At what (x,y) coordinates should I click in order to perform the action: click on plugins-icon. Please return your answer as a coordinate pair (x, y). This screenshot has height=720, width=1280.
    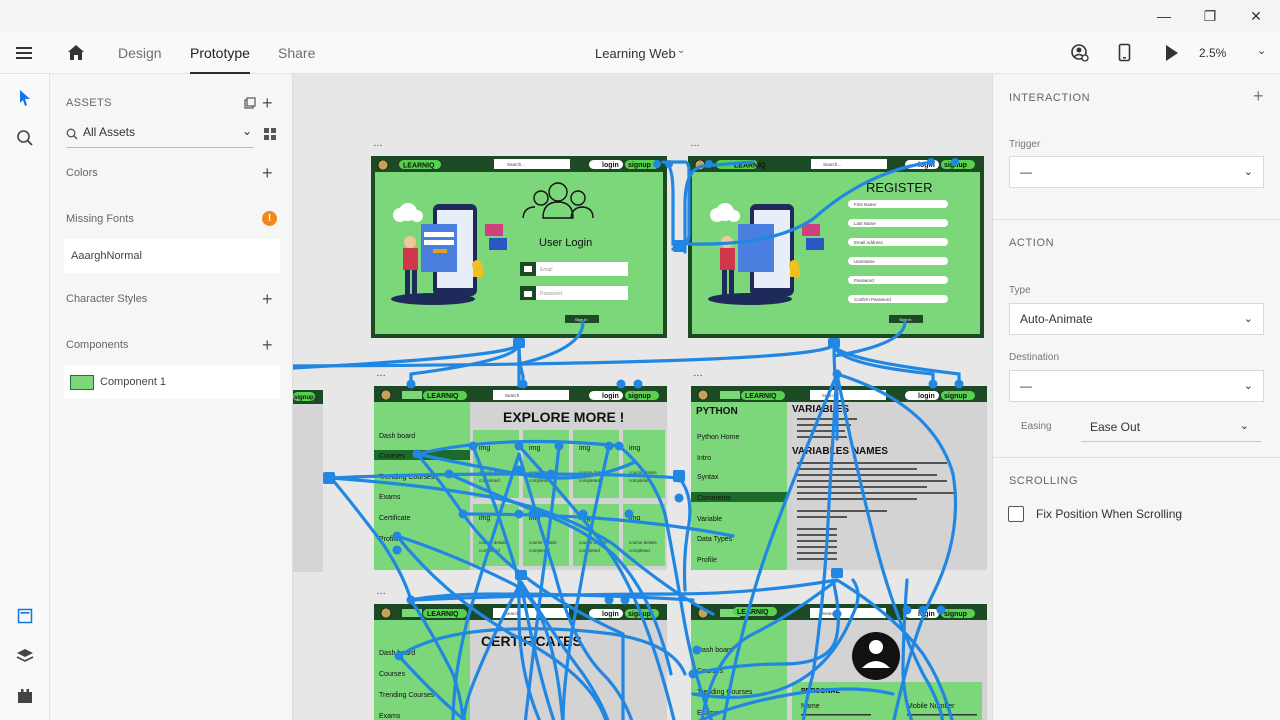
    Looking at the image, I should click on (25, 696).